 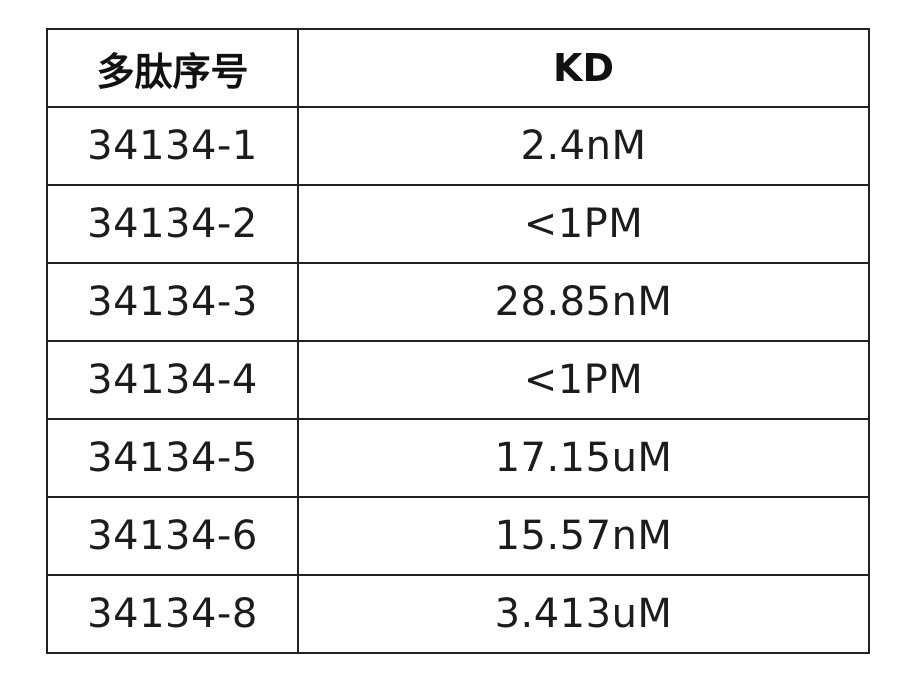 I want to click on table-row: 34134-1 2.4nM, so click(x=458, y=146).